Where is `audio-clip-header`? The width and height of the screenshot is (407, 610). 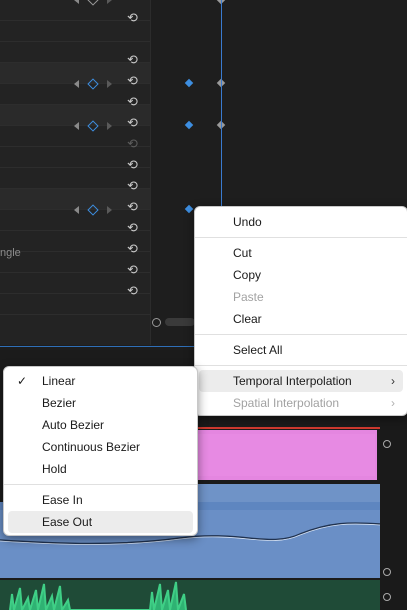 audio-clip-header is located at coordinates (285, 493).